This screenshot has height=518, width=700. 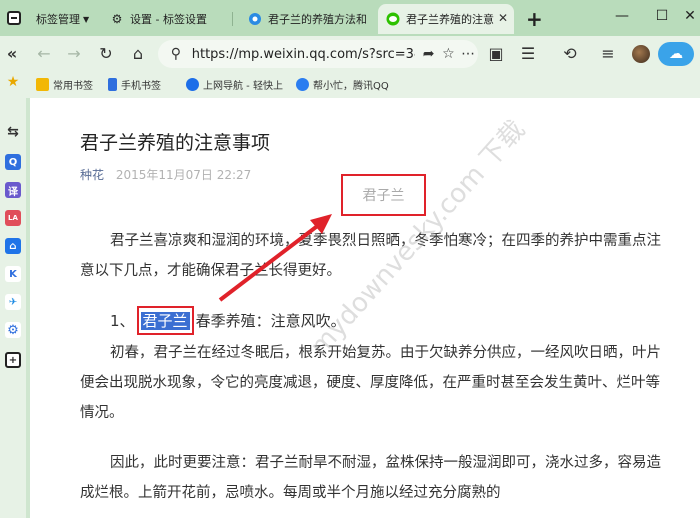 What do you see at coordinates (690, 16) in the screenshot?
I see `close-window-icon: ✕` at bounding box center [690, 16].